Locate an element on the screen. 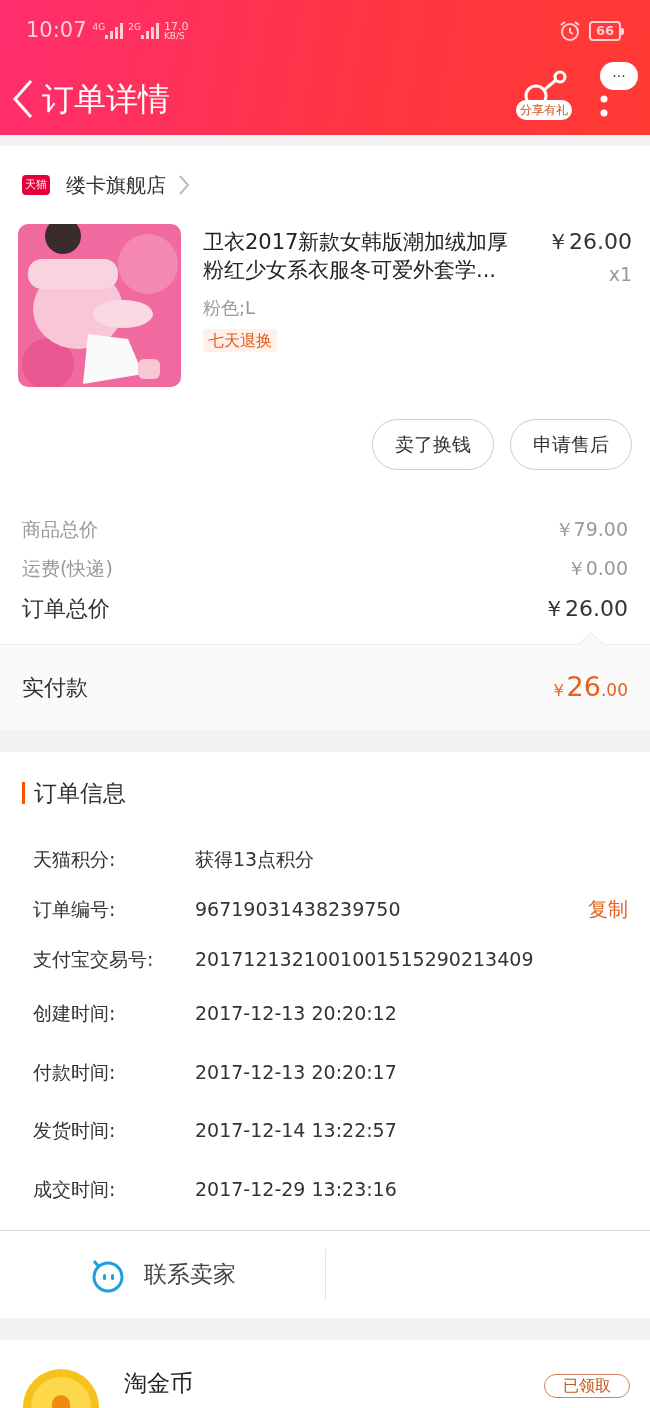 This screenshot has width=650, height=1408. back-icon is located at coordinates (23, 98).